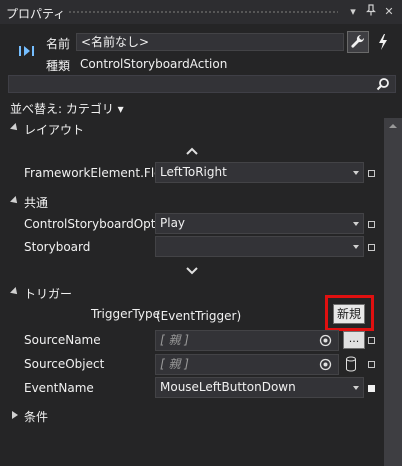  What do you see at coordinates (174, 340) in the screenshot?
I see `sourcename-value: [ 親 ]` at bounding box center [174, 340].